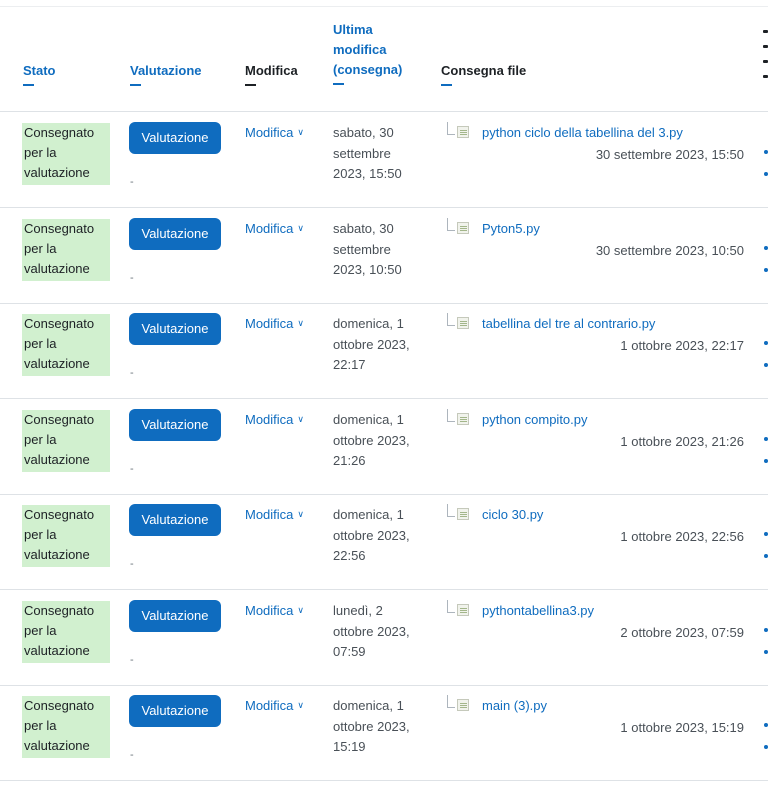 This screenshot has width=768, height=787. Describe the element at coordinates (512, 515) in the screenshot. I see `file-link: ciclo 30.py` at that location.